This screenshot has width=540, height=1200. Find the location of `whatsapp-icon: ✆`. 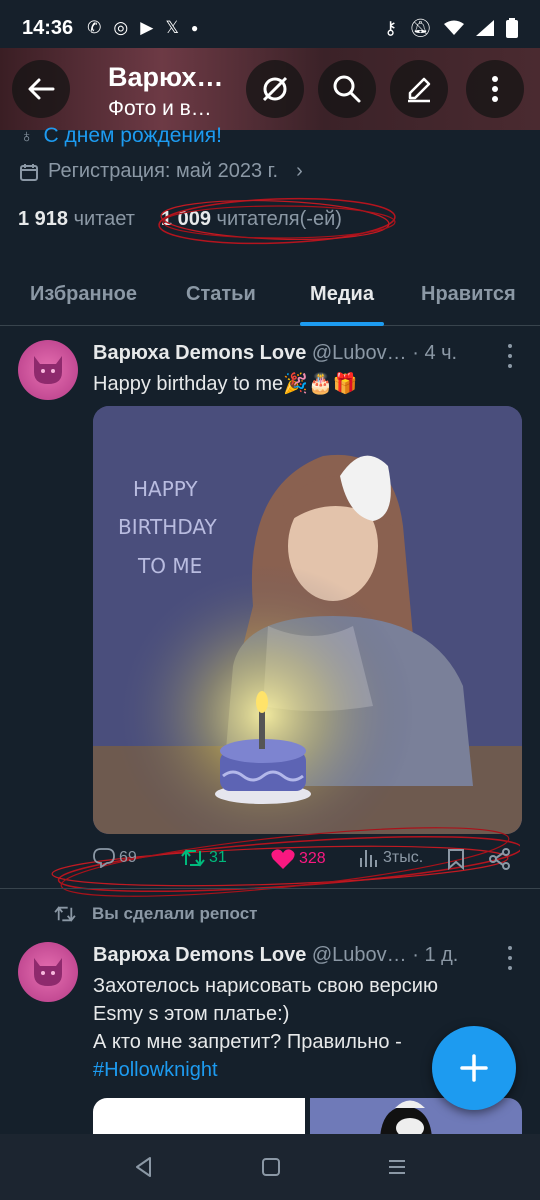

whatsapp-icon: ✆ is located at coordinates (94, 27).